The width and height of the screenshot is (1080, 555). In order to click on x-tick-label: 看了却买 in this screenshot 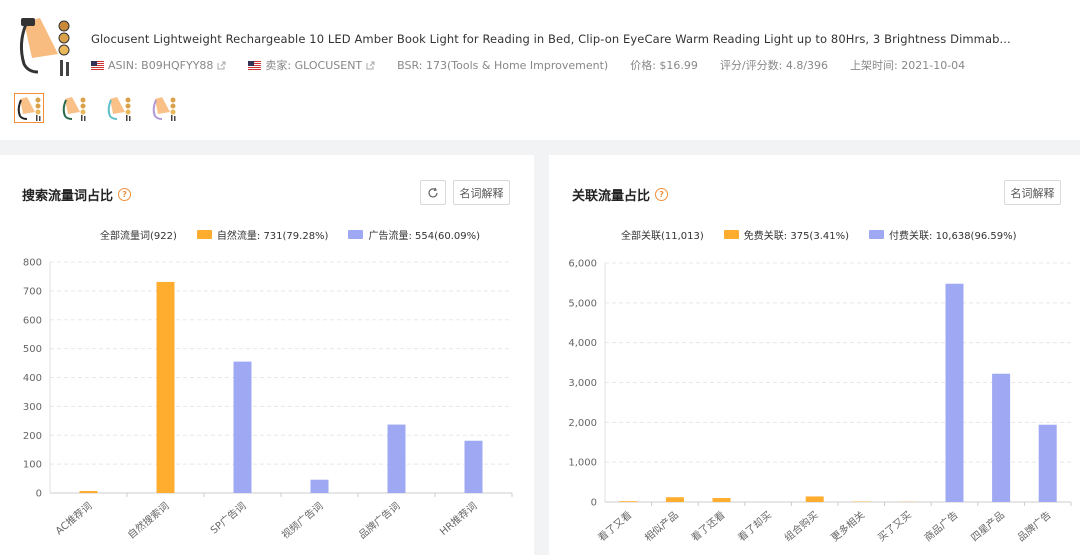, I will do `click(754, 526)`.